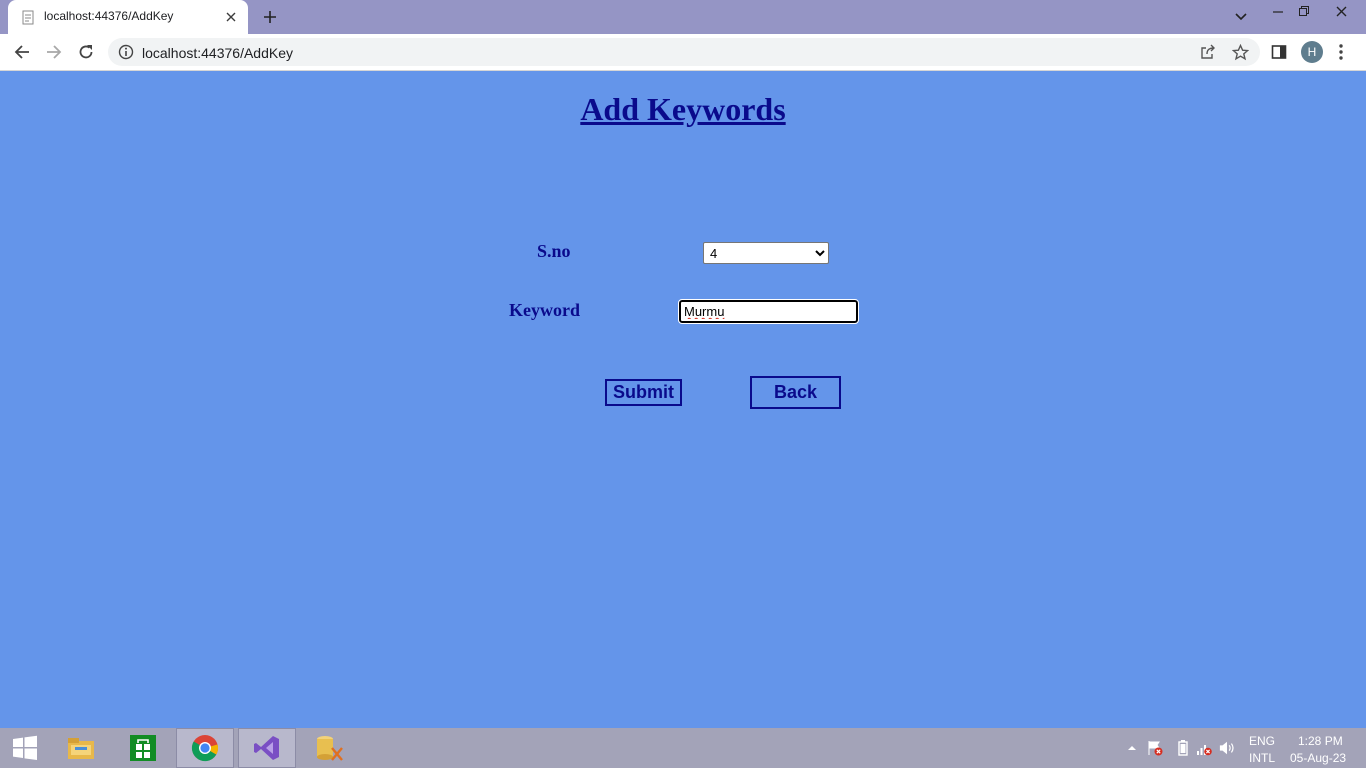 This screenshot has height=768, width=1366. I want to click on sno-label: S.no, so click(554, 251).